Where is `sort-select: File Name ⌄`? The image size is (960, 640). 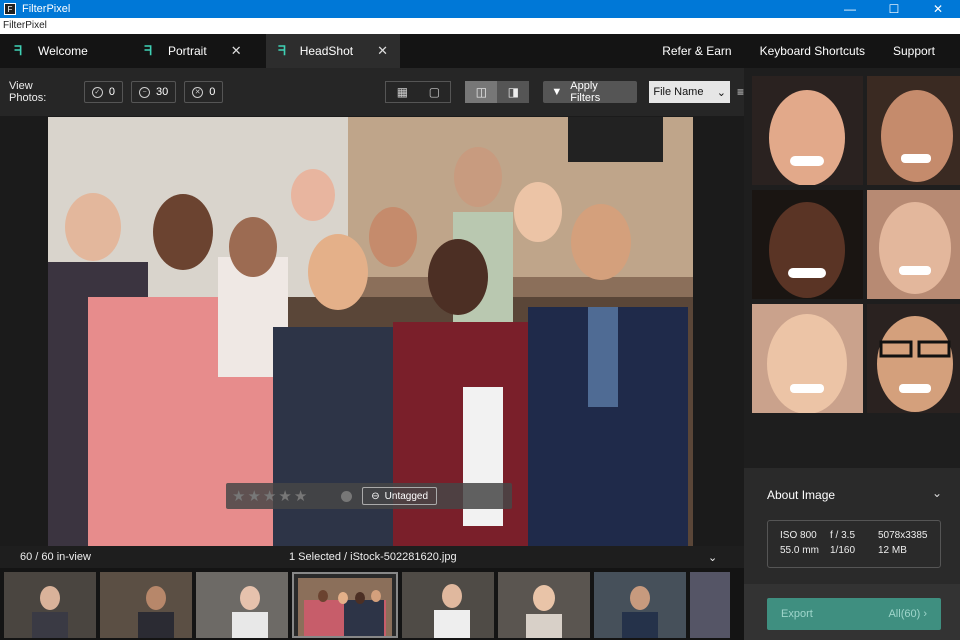 sort-select: File Name ⌄ is located at coordinates (689, 92).